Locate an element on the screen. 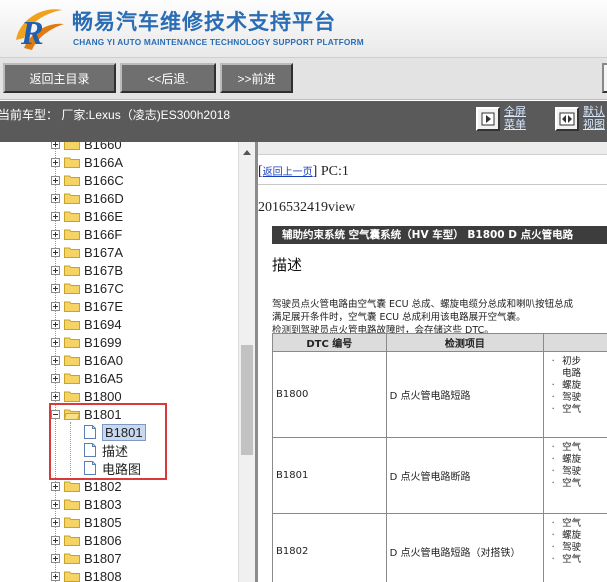 The height and width of the screenshot is (582, 607). tree-item: B167C is located at coordinates (87, 288).